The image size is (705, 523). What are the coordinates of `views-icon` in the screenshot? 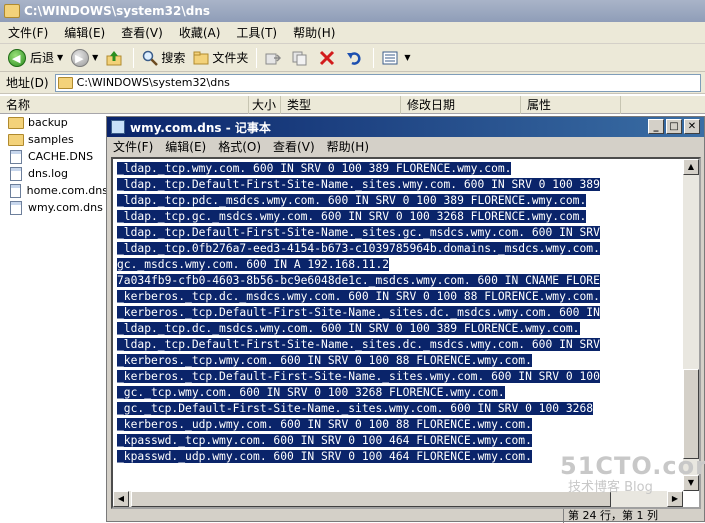 It's located at (390, 57).